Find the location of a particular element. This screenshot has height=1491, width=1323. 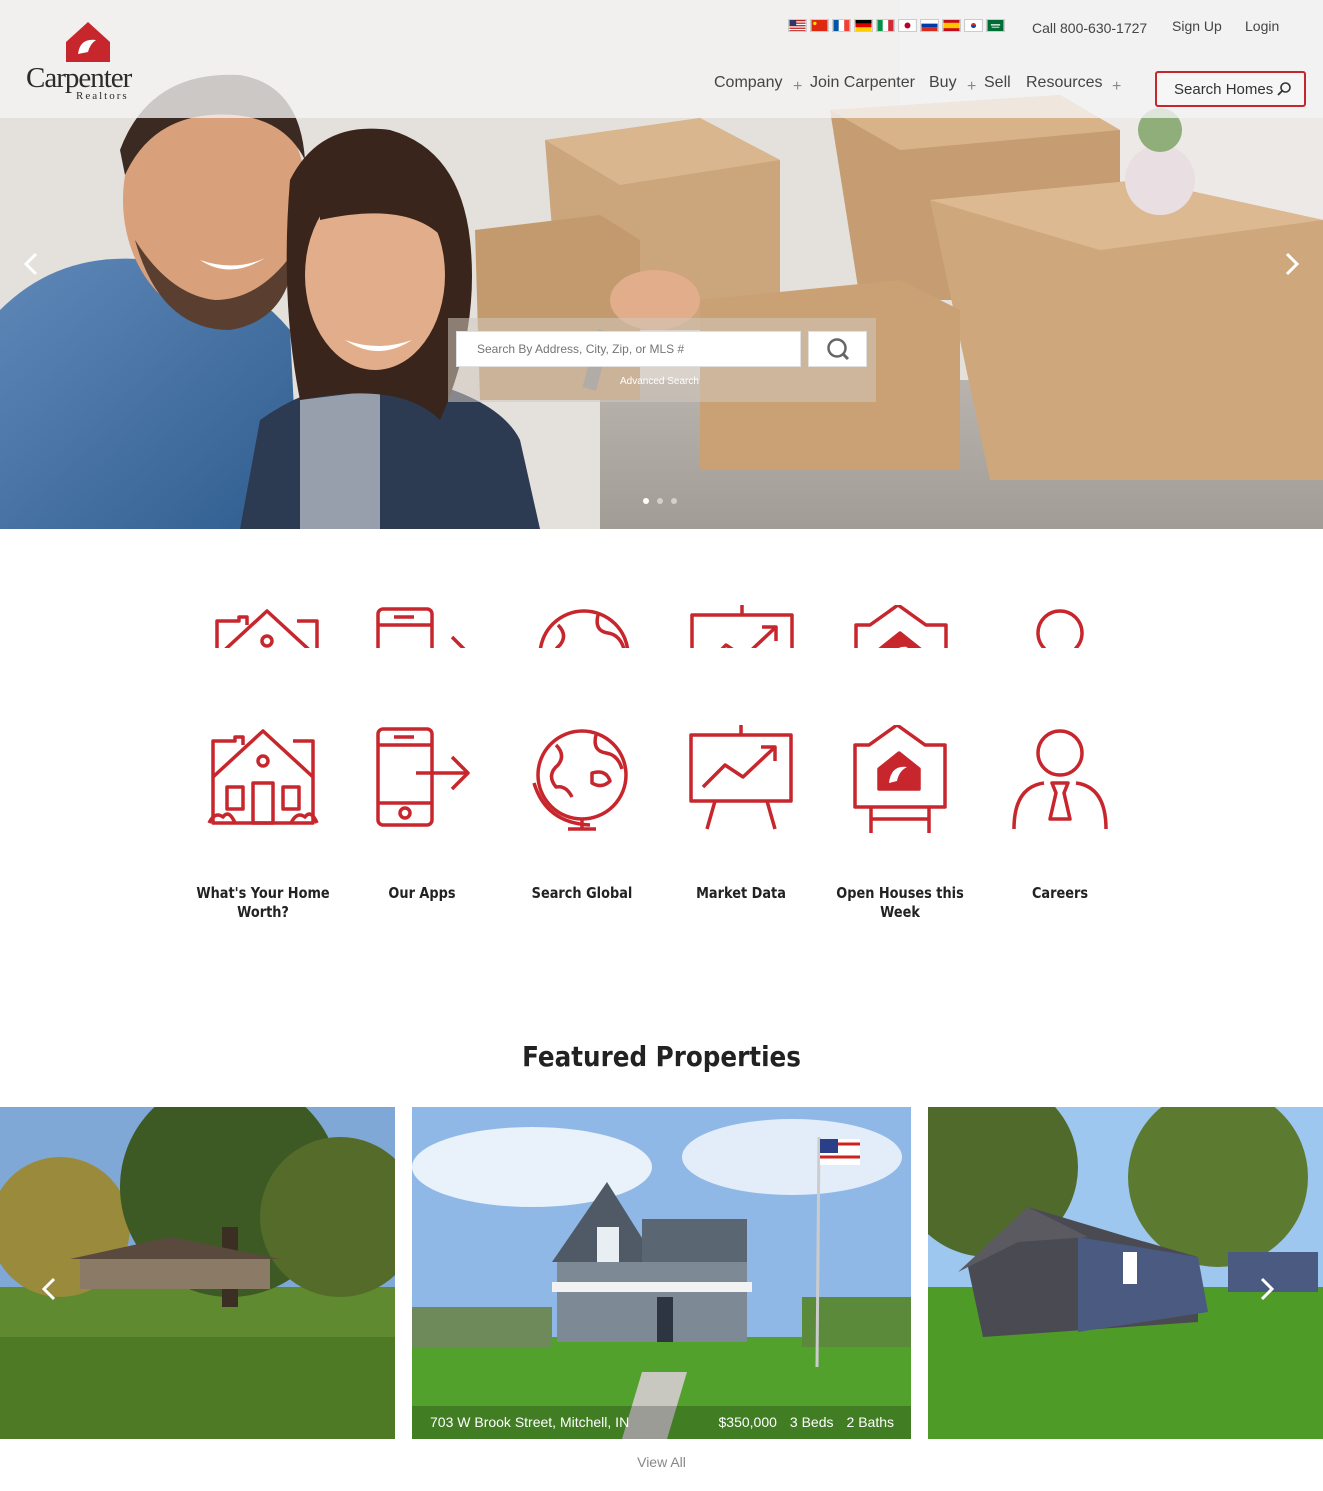

russia-flag-icon is located at coordinates (929, 25).